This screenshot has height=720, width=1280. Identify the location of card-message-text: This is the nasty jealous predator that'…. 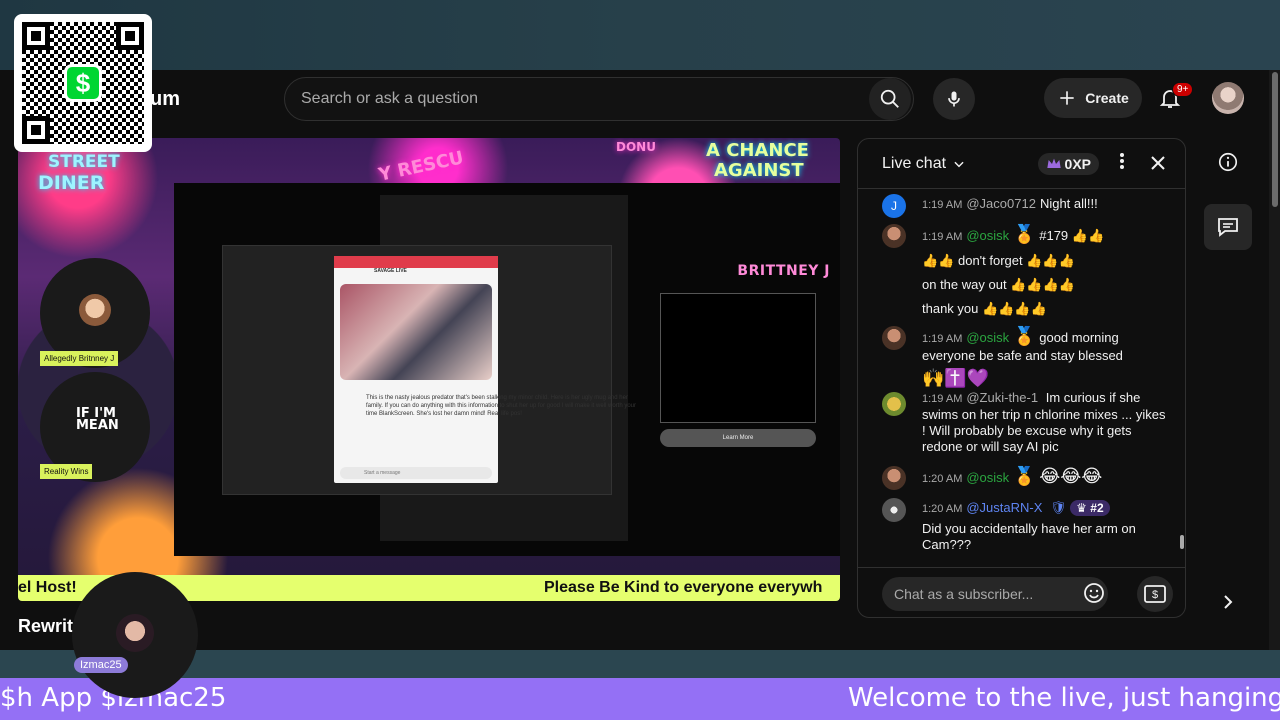
(501, 406).